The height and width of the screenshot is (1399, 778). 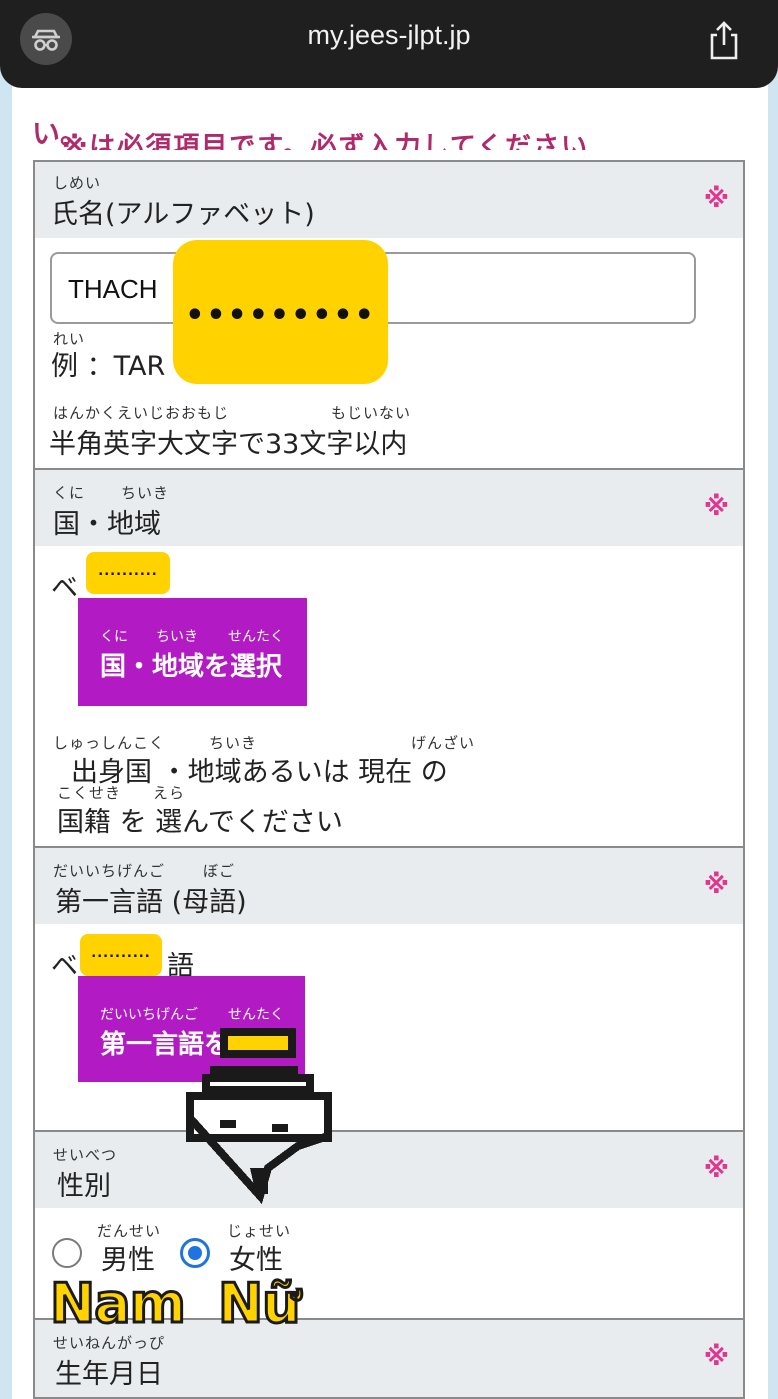 I want to click on birthdate-label: 生年月日, so click(x=109, y=1374).